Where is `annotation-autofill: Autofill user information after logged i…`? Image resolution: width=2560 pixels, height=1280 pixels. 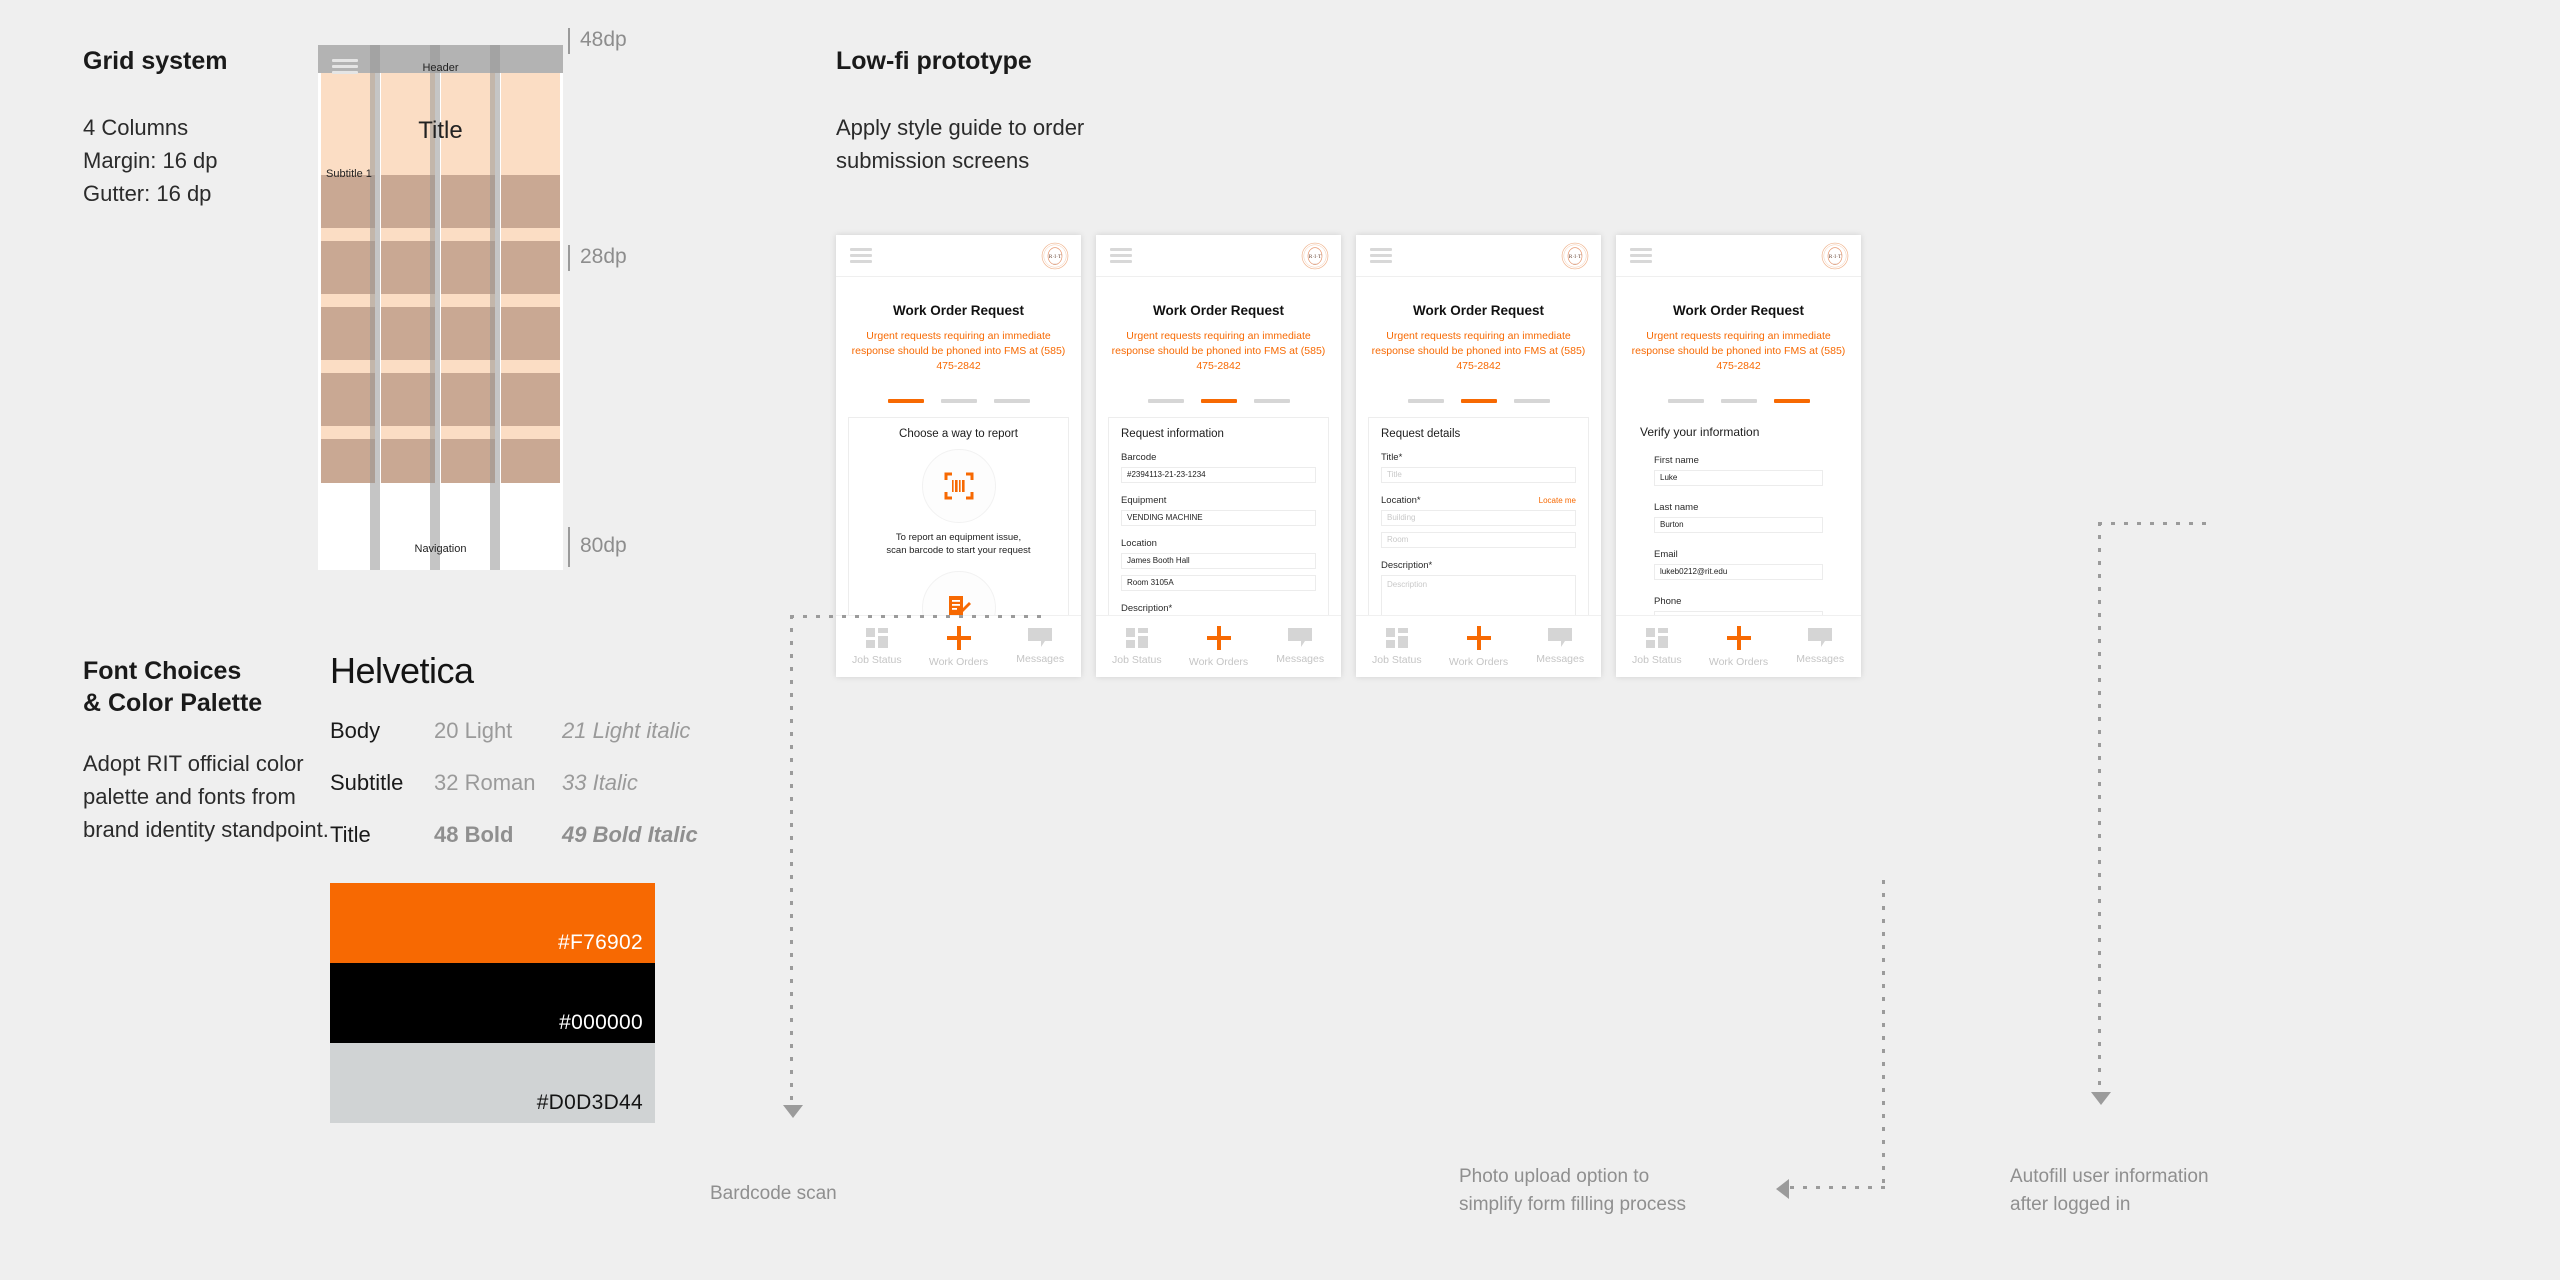 annotation-autofill: Autofill user information after logged i… is located at coordinates (2109, 1190).